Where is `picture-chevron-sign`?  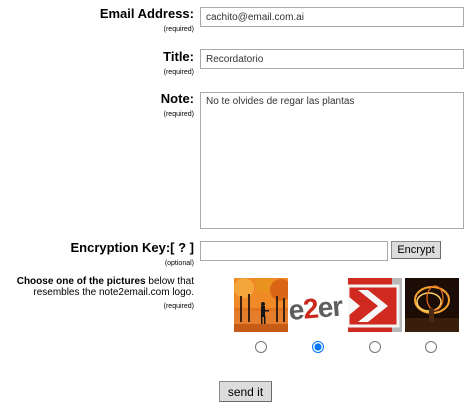
picture-chevron-sign is located at coordinates (375, 305).